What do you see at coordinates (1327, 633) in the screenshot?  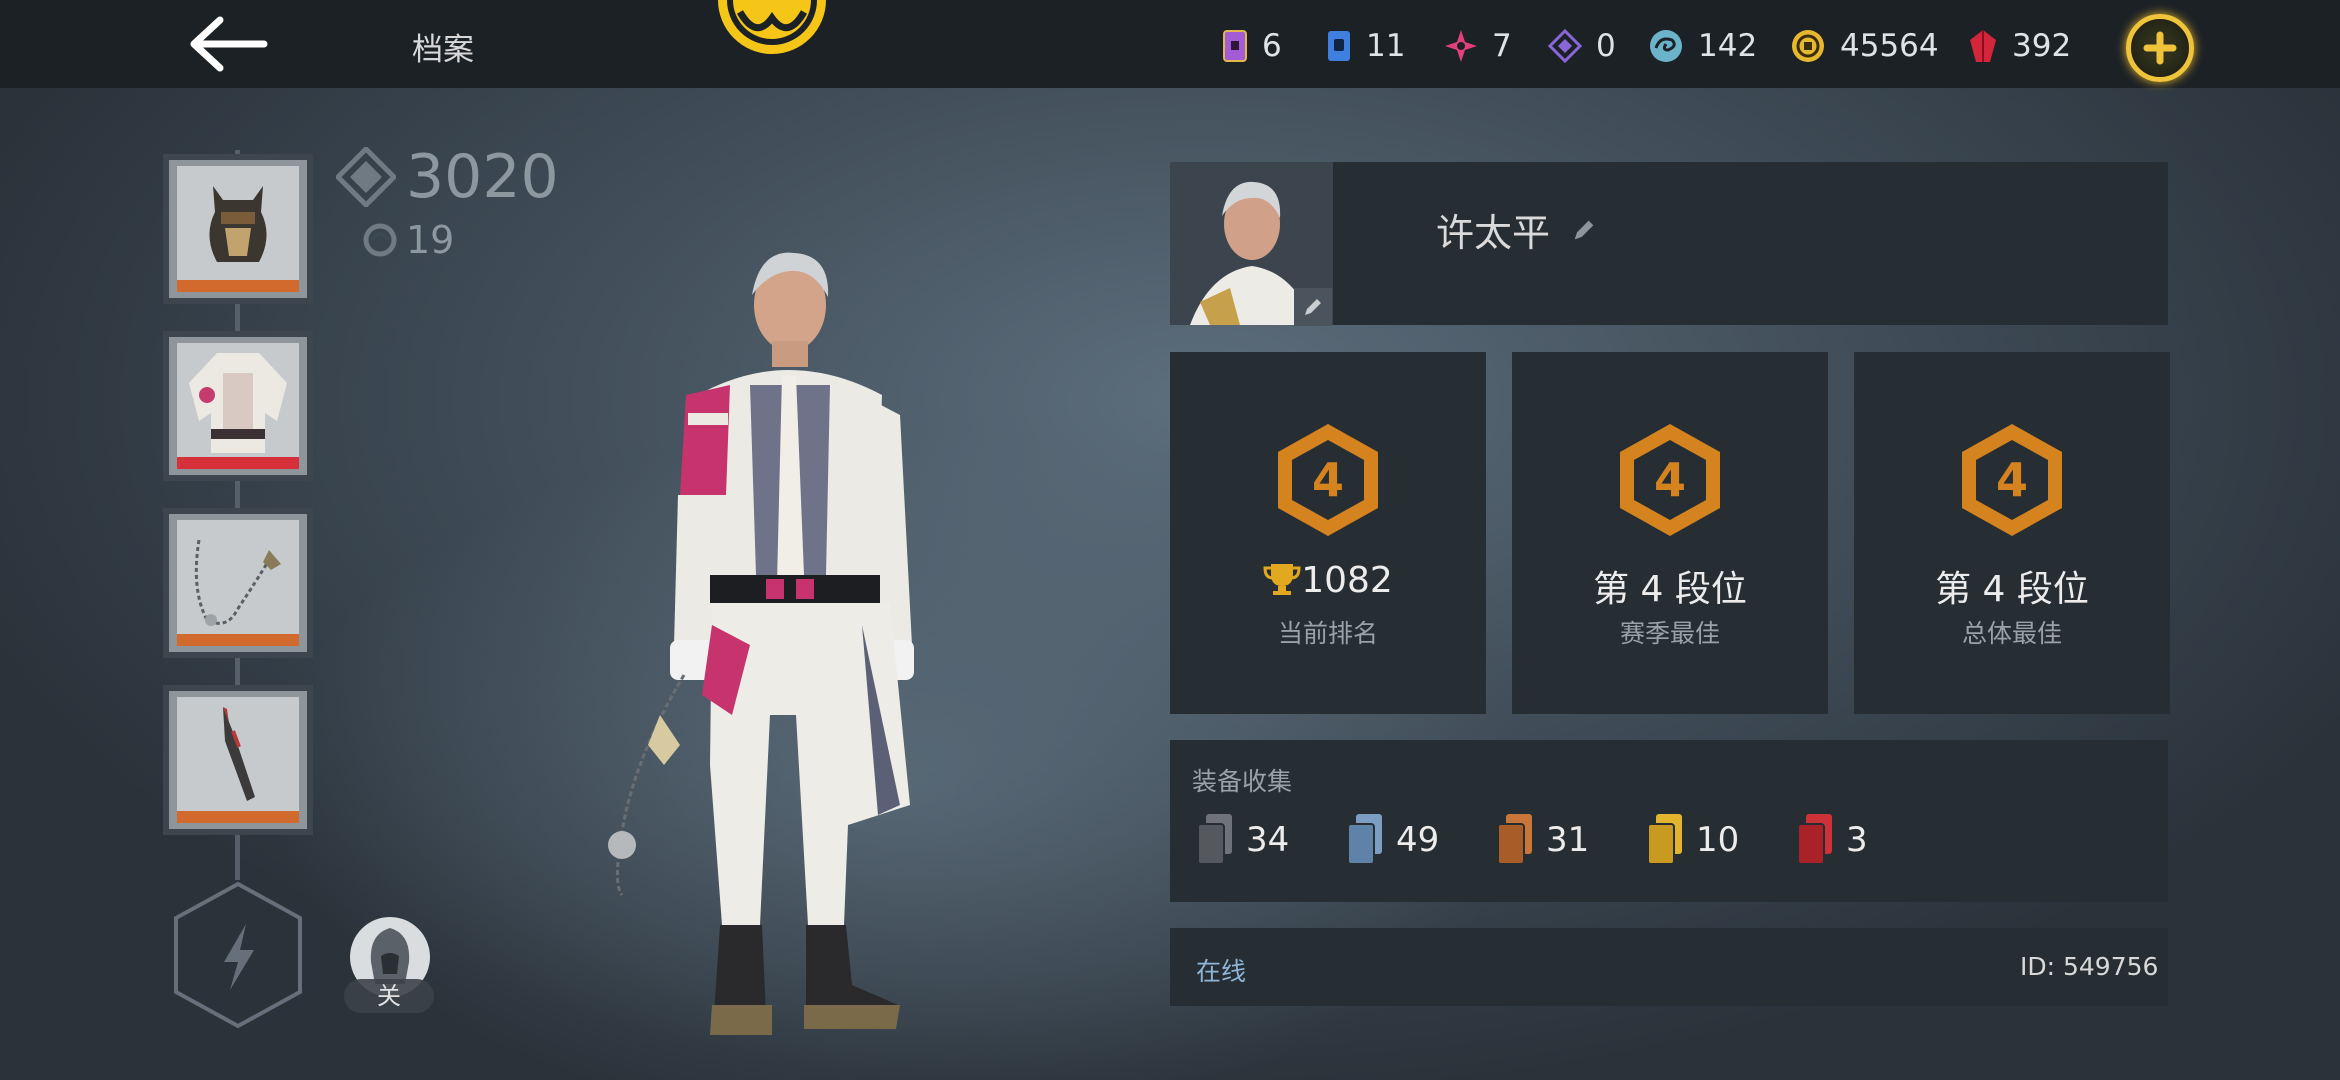 I see `rank-label: 当前排名` at bounding box center [1327, 633].